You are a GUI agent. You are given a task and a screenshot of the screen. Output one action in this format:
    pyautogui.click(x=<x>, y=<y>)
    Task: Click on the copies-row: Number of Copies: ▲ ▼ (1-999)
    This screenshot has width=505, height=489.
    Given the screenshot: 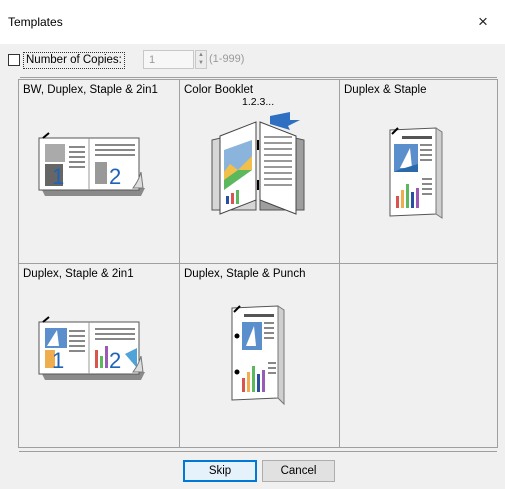 What is the action you would take?
    pyautogui.click(x=252, y=61)
    